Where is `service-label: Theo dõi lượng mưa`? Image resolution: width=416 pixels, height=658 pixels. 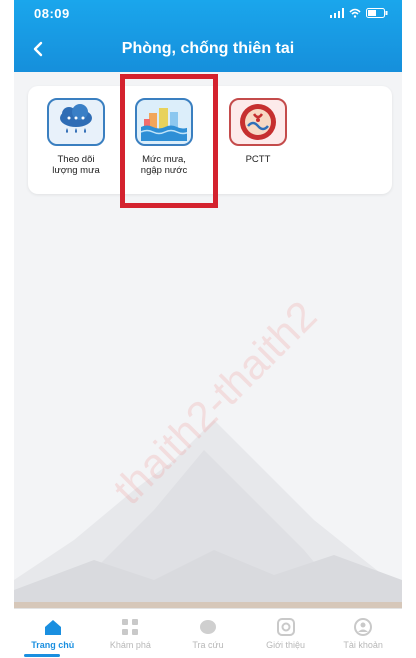 service-label: Theo dõi lượng mưa is located at coordinates (76, 165).